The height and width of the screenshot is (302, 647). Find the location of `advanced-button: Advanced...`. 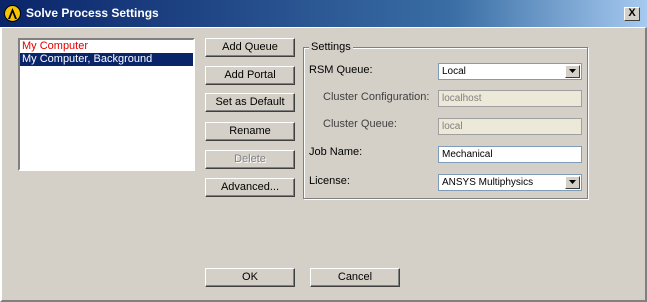

advanced-button: Advanced... is located at coordinates (250, 187).